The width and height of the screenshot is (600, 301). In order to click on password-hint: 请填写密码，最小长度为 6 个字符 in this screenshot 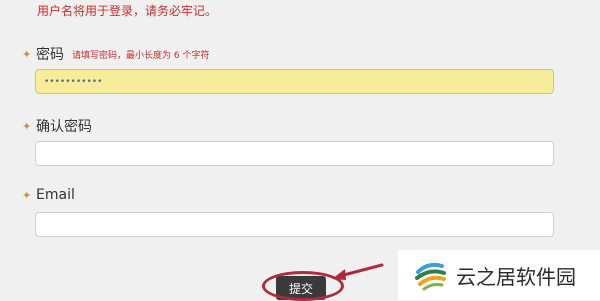, I will do `click(141, 55)`.